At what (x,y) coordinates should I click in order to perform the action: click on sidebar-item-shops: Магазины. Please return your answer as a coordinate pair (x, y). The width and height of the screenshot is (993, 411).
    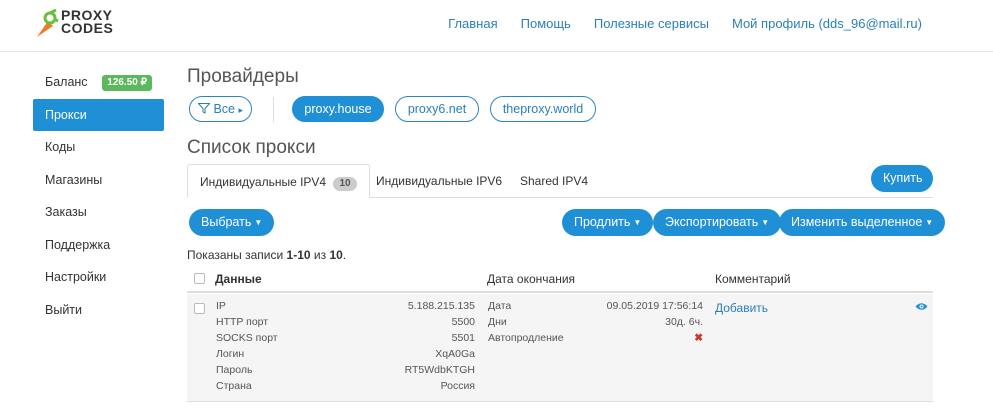
    Looking at the image, I should click on (98, 180).